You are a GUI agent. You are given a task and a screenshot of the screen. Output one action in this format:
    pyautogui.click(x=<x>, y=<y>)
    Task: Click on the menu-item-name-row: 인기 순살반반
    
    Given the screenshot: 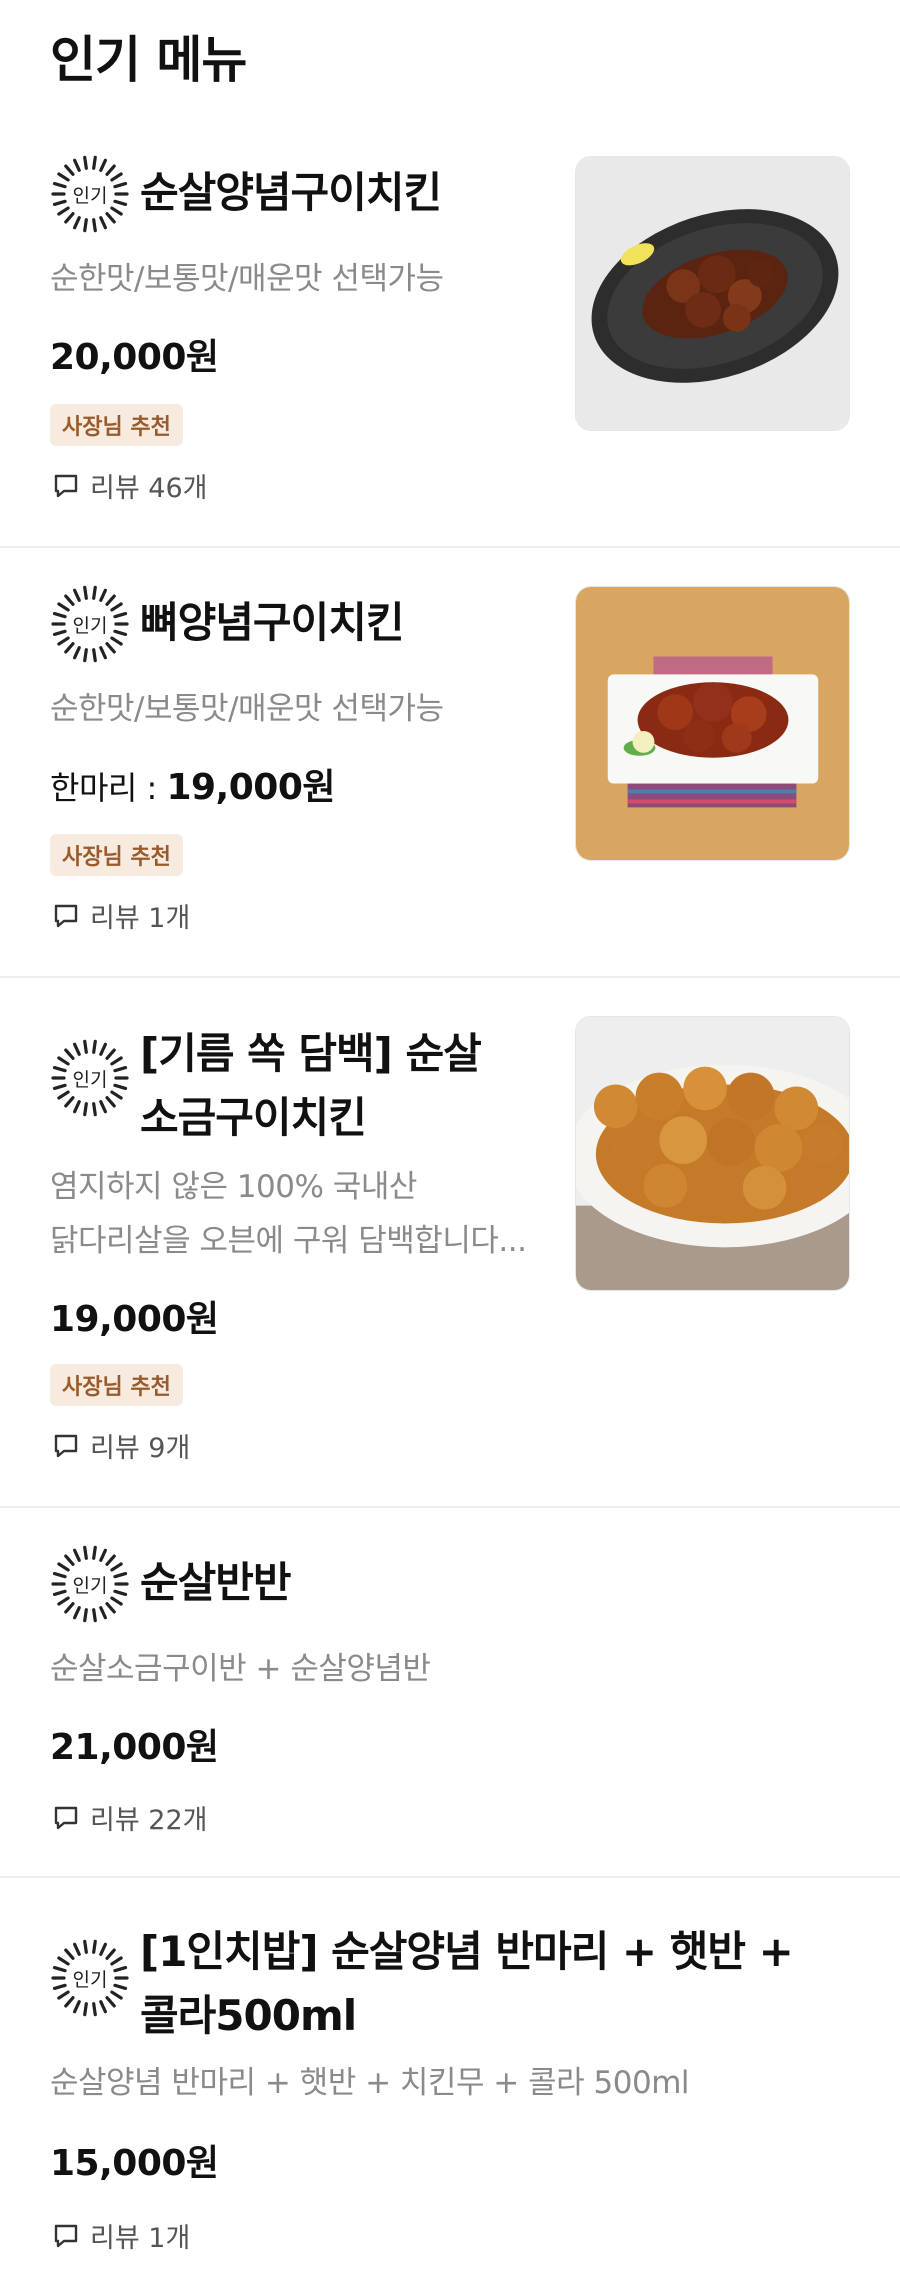 What is the action you would take?
    pyautogui.click(x=171, y=1584)
    